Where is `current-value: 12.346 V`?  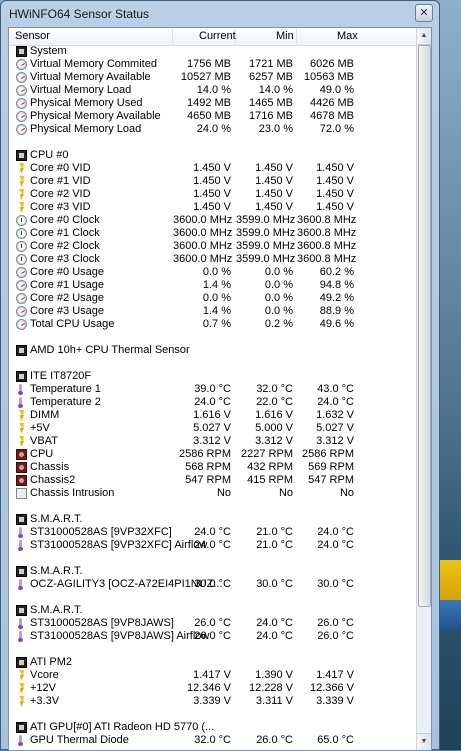 current-value: 12.346 V is located at coordinates (208, 688).